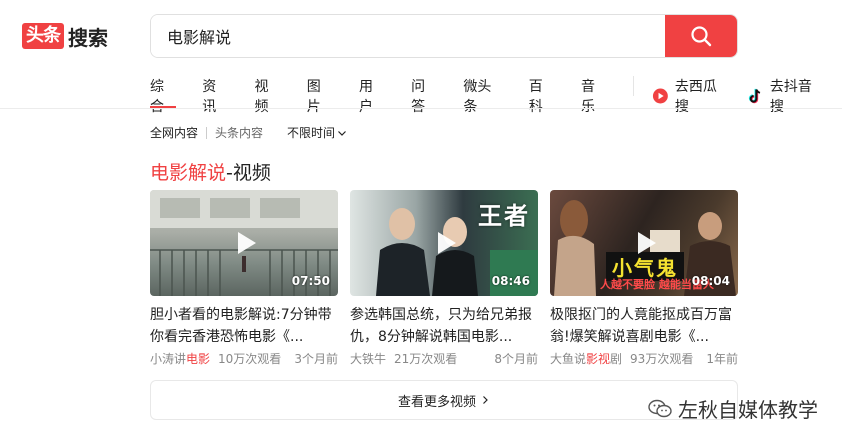 This screenshot has width=842, height=448. I want to click on section-title-rest: -视频, so click(248, 173).